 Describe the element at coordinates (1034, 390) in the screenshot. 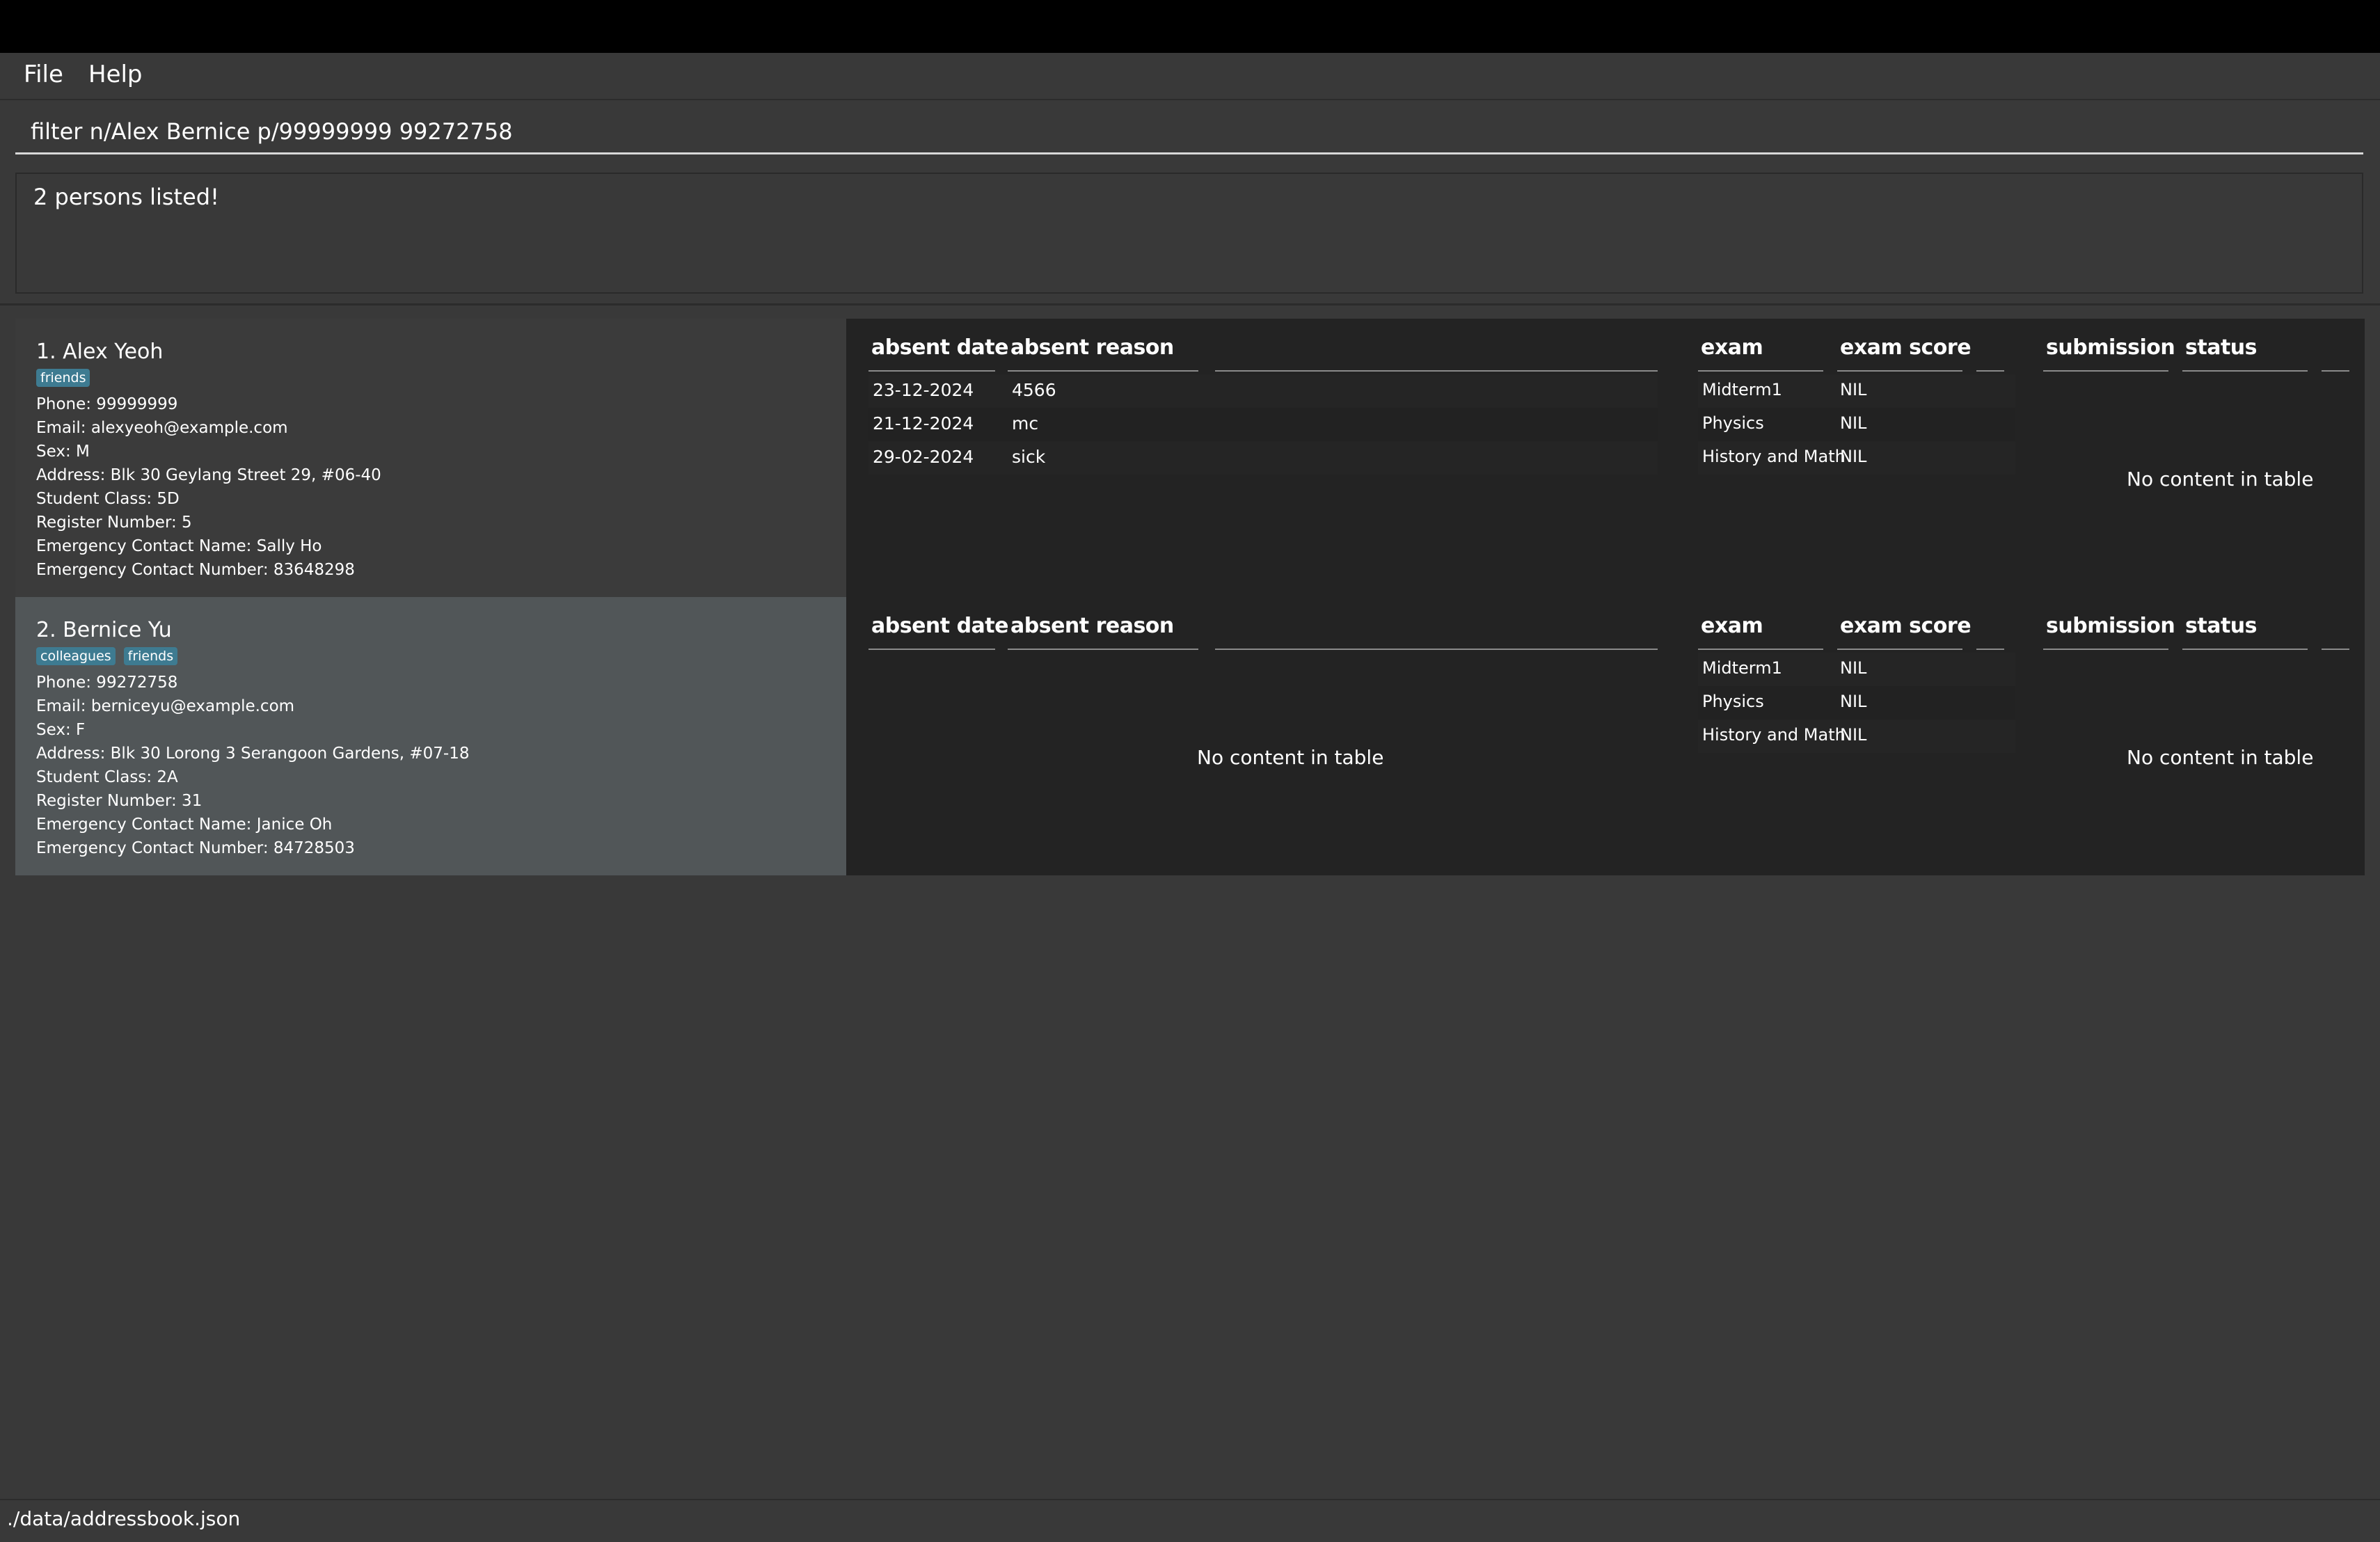

I see `absent-reason-cell: 4566` at that location.